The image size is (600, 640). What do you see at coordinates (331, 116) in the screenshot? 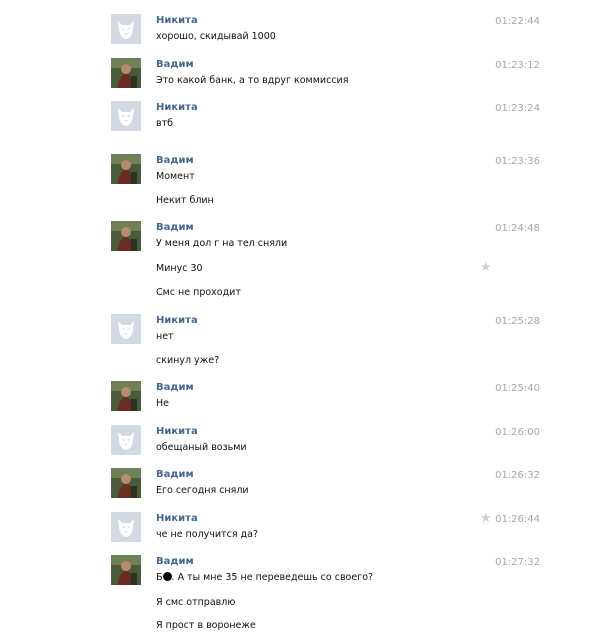
I see `message: Никита 01:23:24 втб` at bounding box center [331, 116].